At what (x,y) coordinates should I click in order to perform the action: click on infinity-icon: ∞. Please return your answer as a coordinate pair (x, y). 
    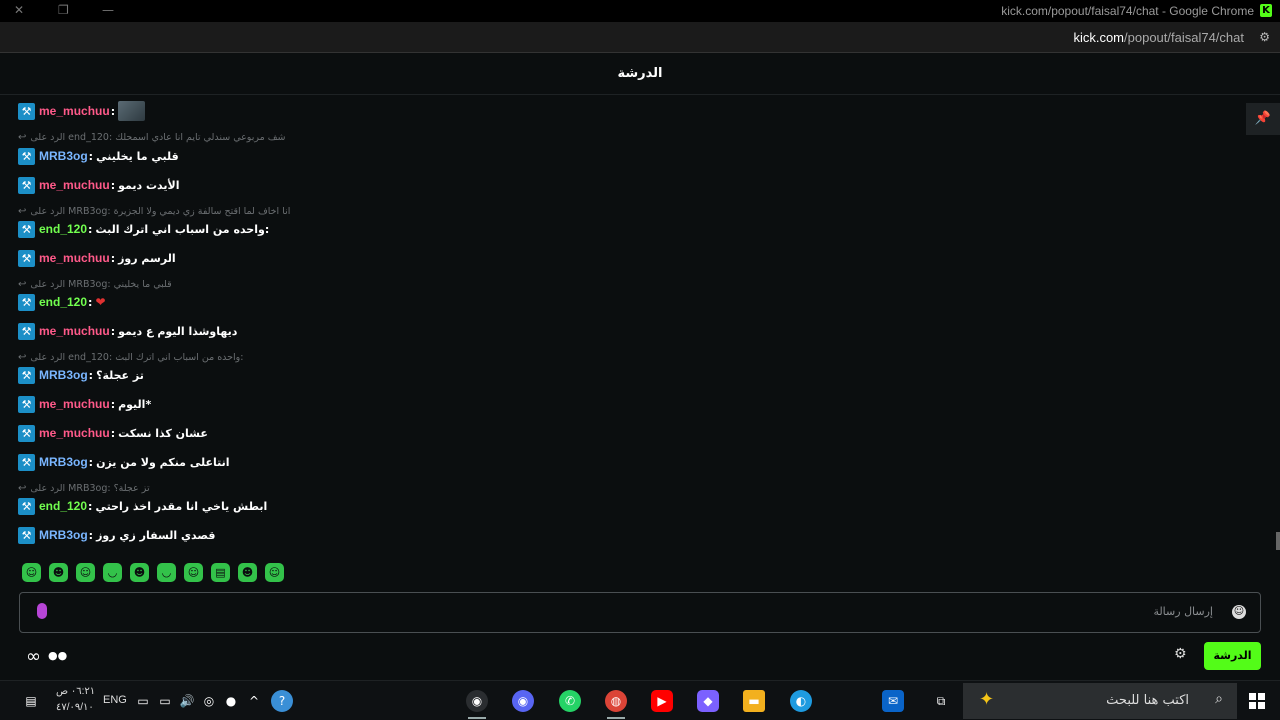
    Looking at the image, I should click on (33, 656).